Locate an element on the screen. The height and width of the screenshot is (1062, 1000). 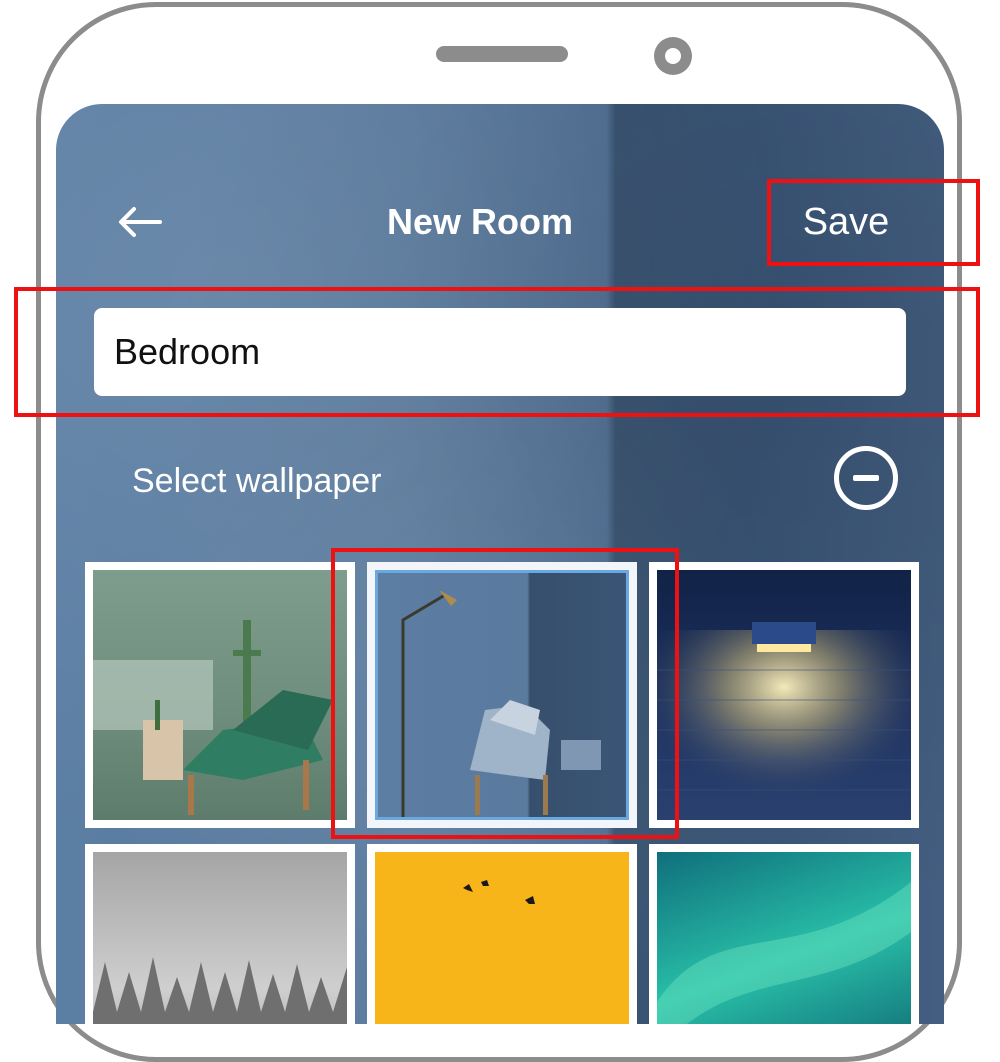
minus-circle-icon is located at coordinates (866, 478).